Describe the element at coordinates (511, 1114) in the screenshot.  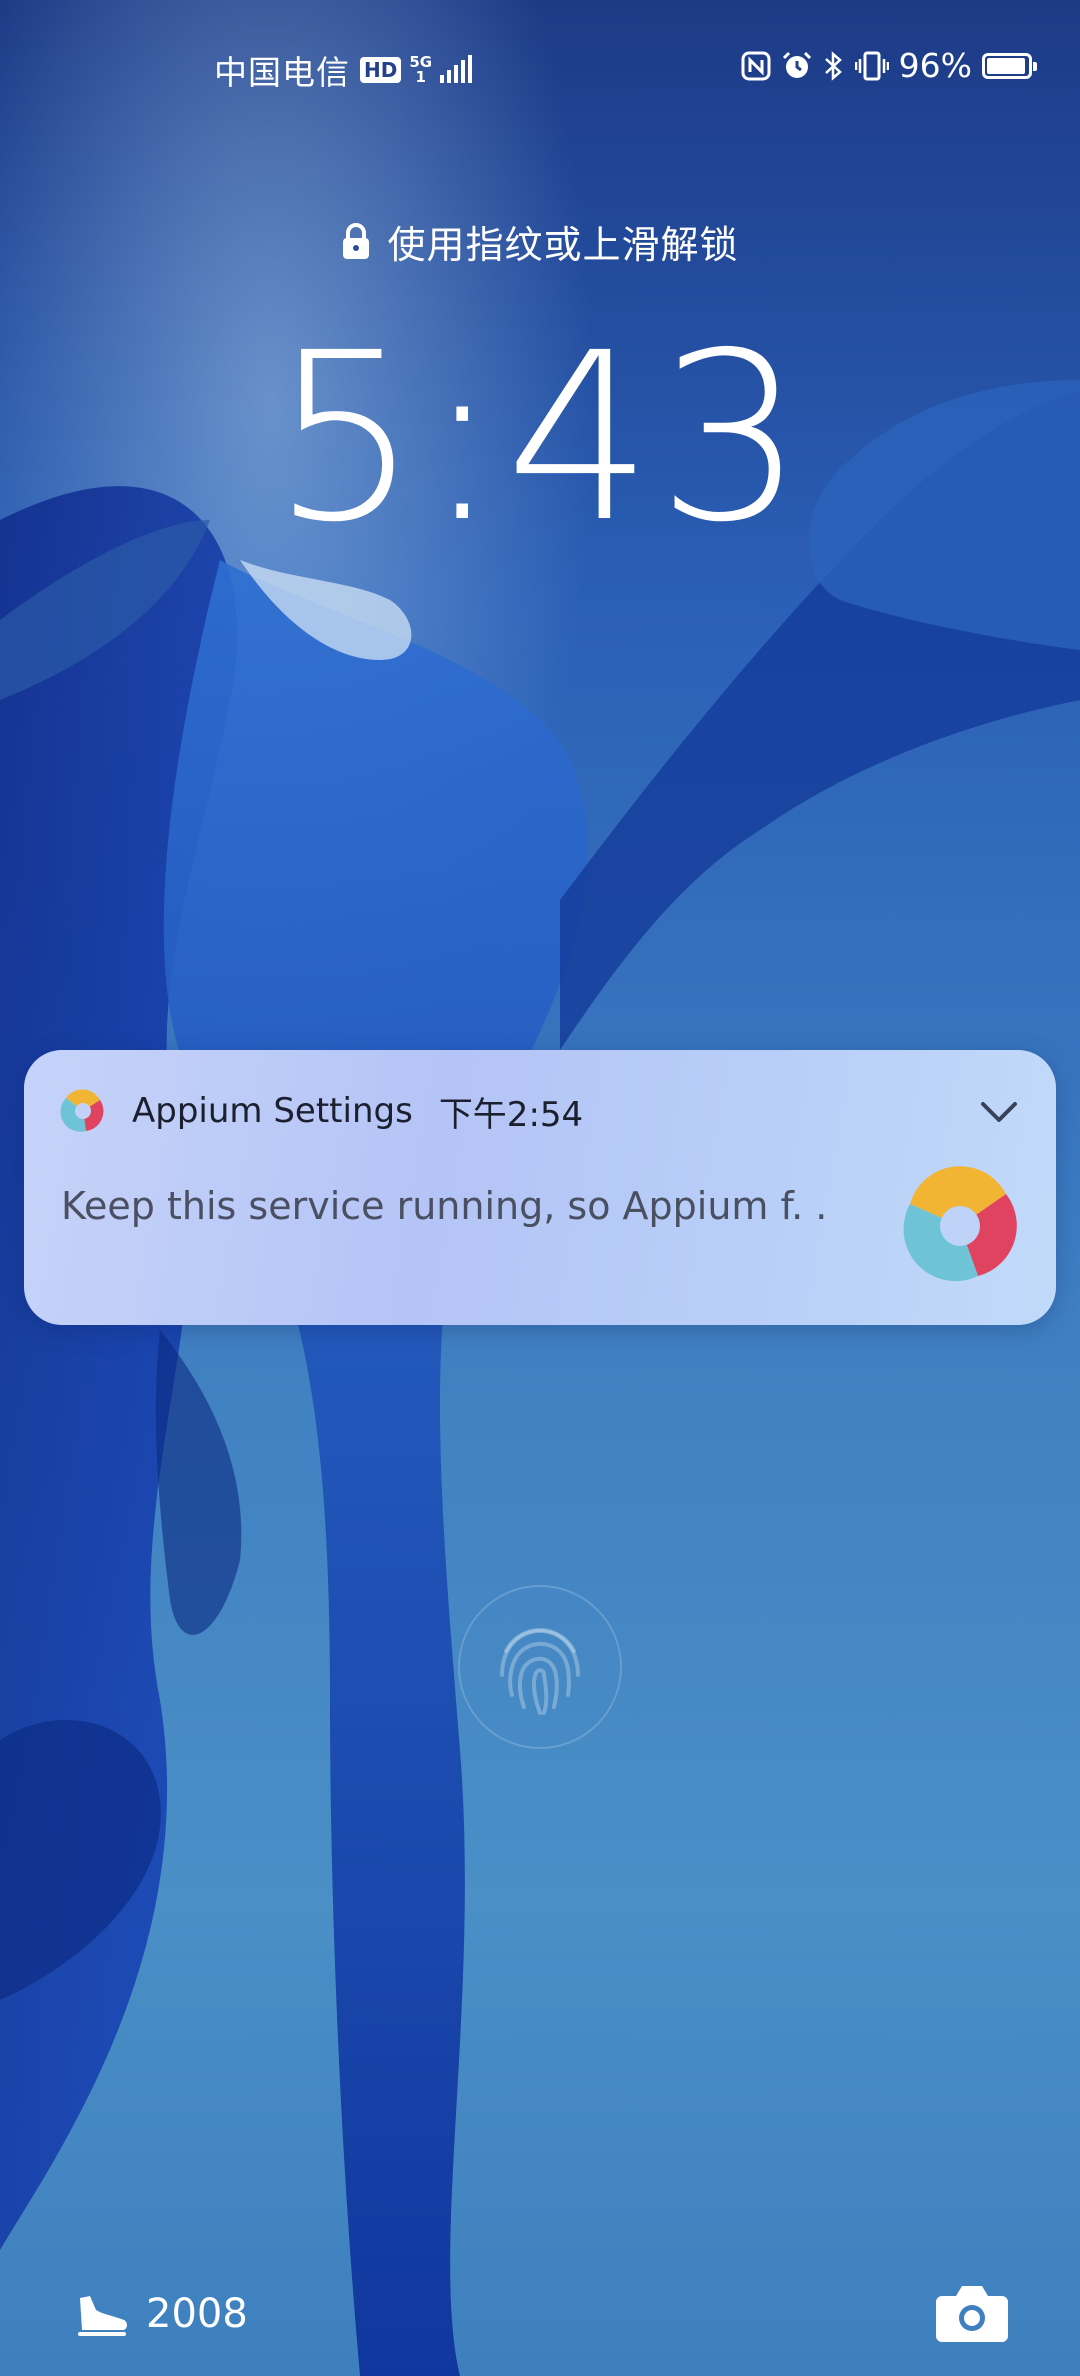
I see `notification-time: 下午2:54` at that location.